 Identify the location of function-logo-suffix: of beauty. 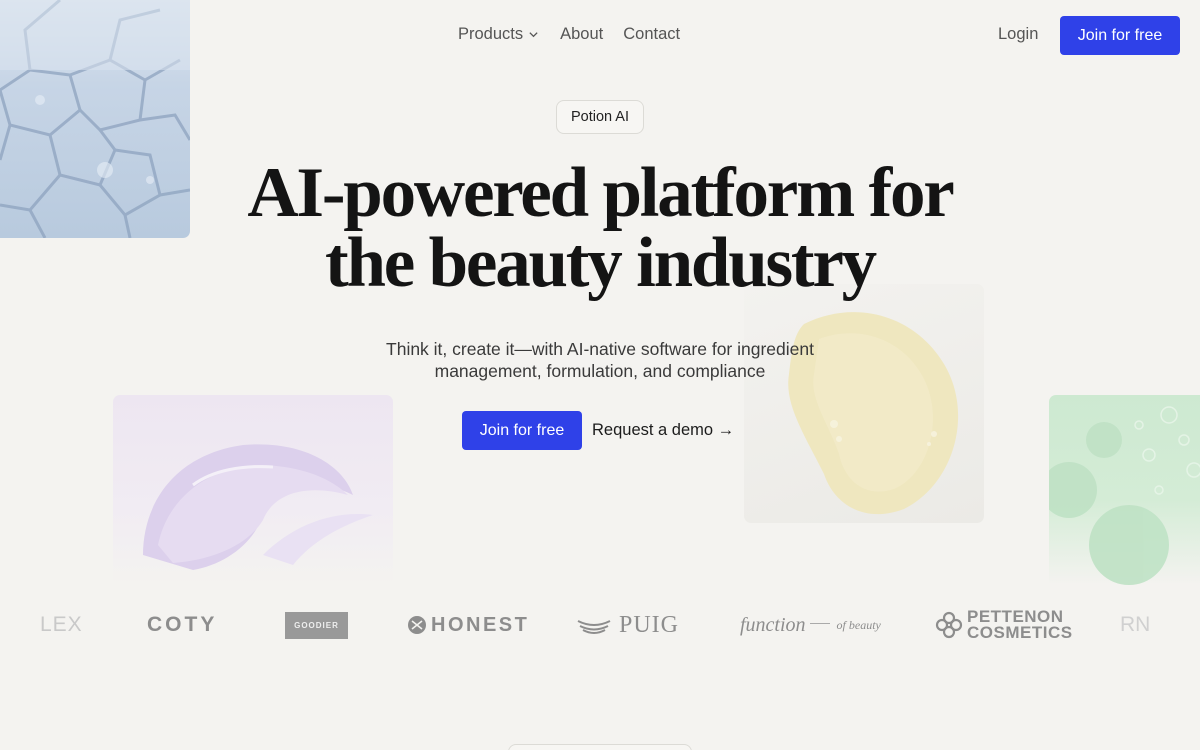
(858, 624).